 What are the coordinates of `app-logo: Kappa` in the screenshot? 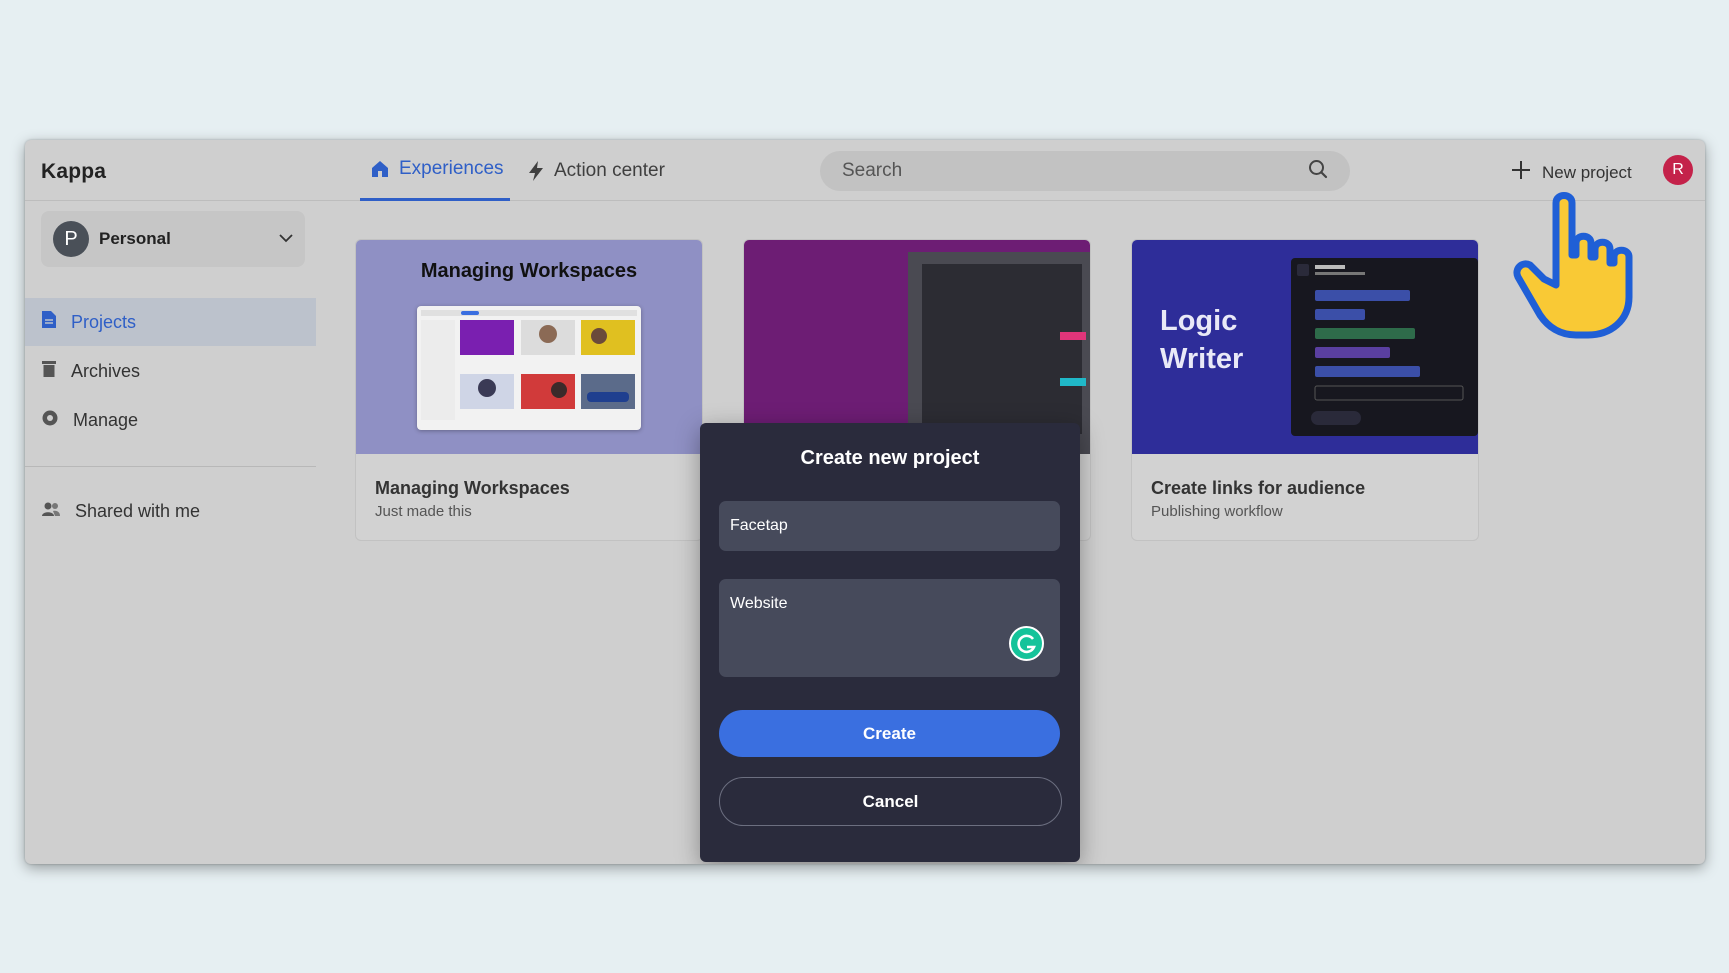 It's located at (74, 171).